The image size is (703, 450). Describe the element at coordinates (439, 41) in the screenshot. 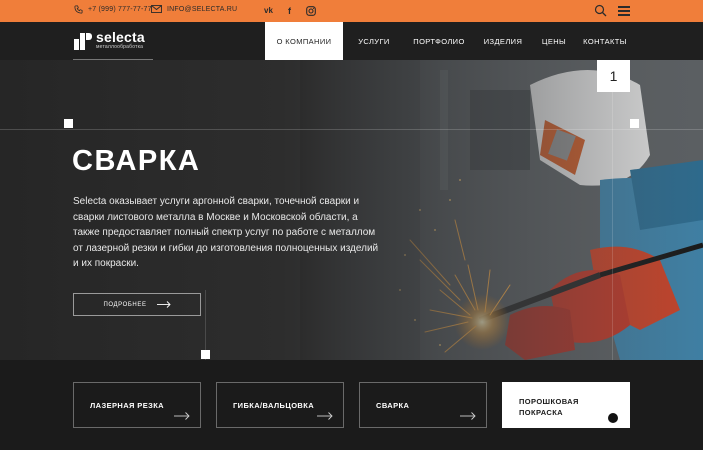

I see `nav-item-portfolio: ПОРТФОЛИО` at that location.